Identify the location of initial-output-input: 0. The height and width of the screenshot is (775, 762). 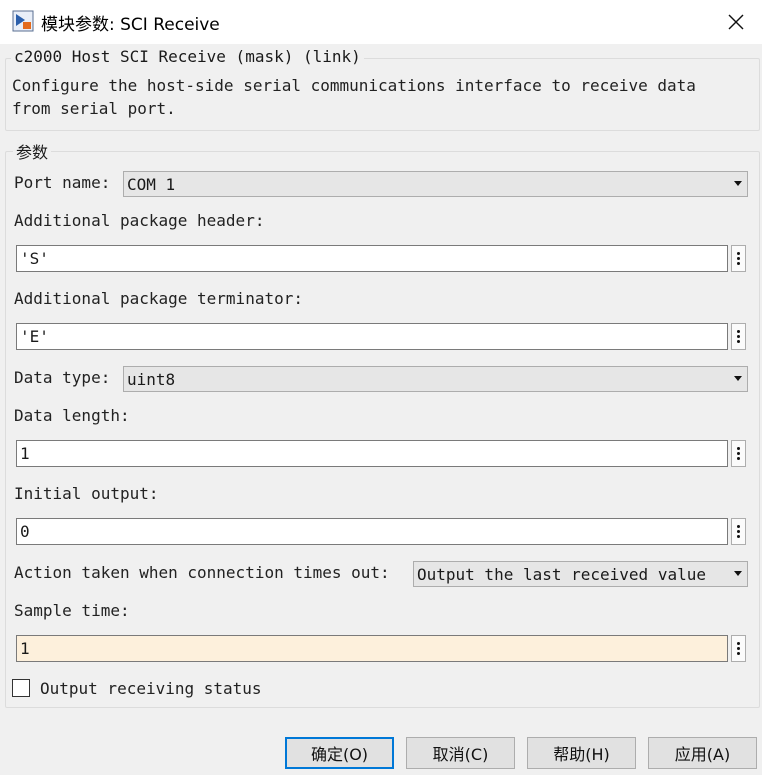
(372, 531).